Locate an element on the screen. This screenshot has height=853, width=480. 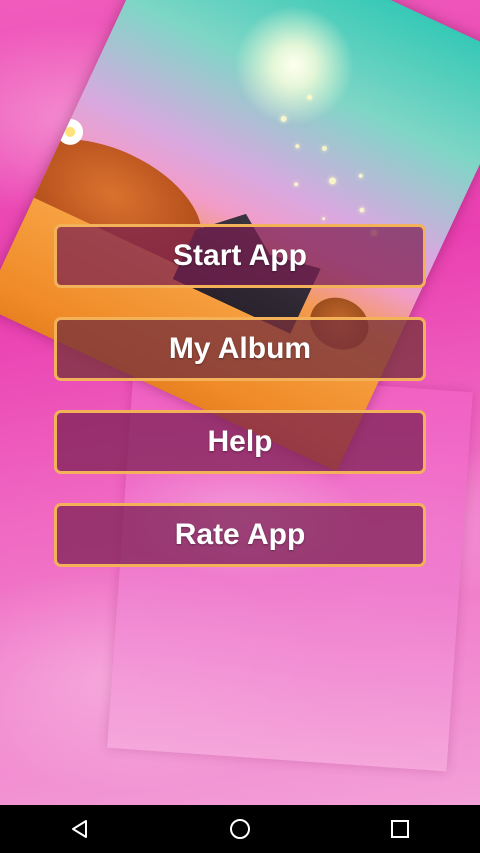
recents-button is located at coordinates (400, 829).